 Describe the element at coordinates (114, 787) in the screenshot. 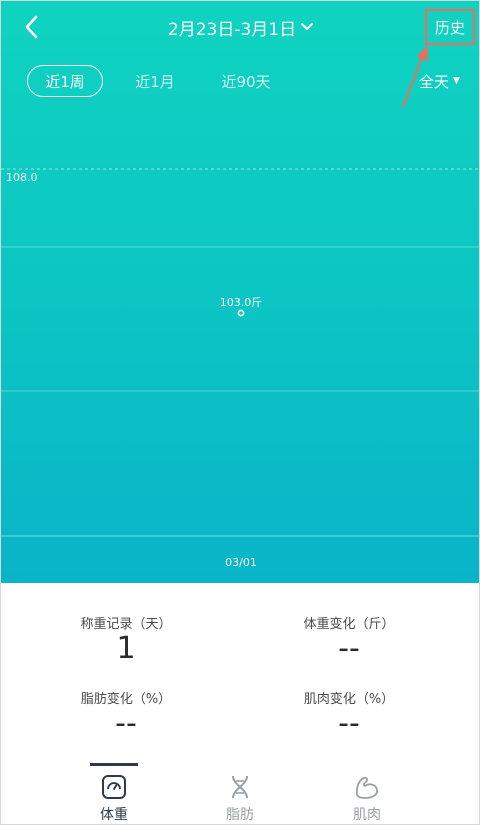

I see `scale-icon` at that location.